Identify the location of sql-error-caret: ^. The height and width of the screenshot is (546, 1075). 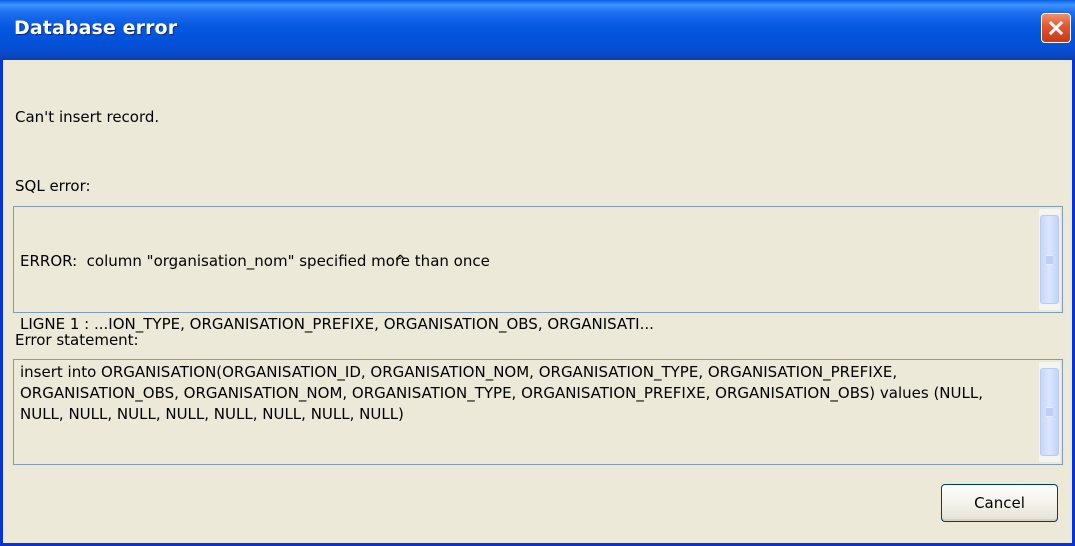
(400, 261).